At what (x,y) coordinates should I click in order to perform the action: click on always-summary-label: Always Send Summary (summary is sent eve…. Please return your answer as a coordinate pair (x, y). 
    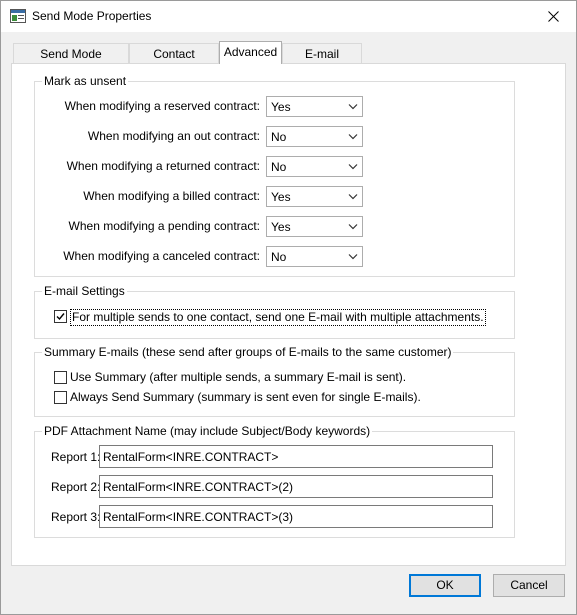
    Looking at the image, I should click on (245, 397).